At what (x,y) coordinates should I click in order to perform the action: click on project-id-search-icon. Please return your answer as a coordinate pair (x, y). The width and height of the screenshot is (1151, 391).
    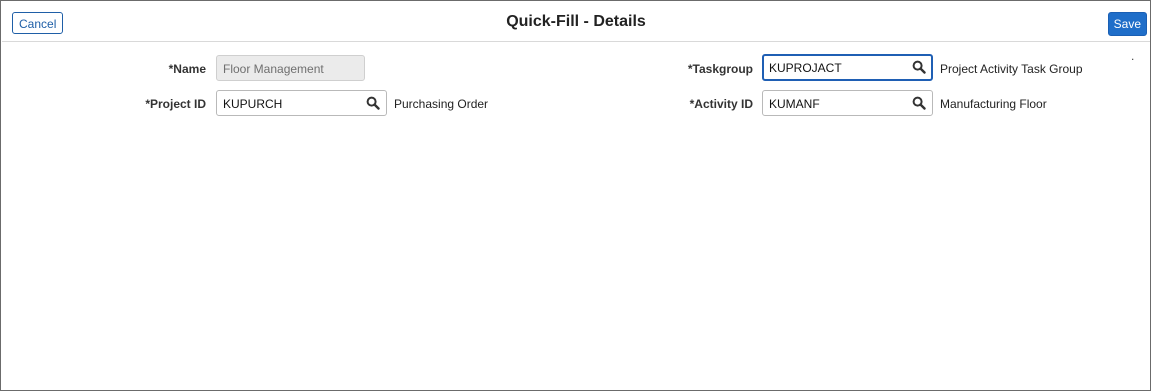
    Looking at the image, I should click on (373, 103).